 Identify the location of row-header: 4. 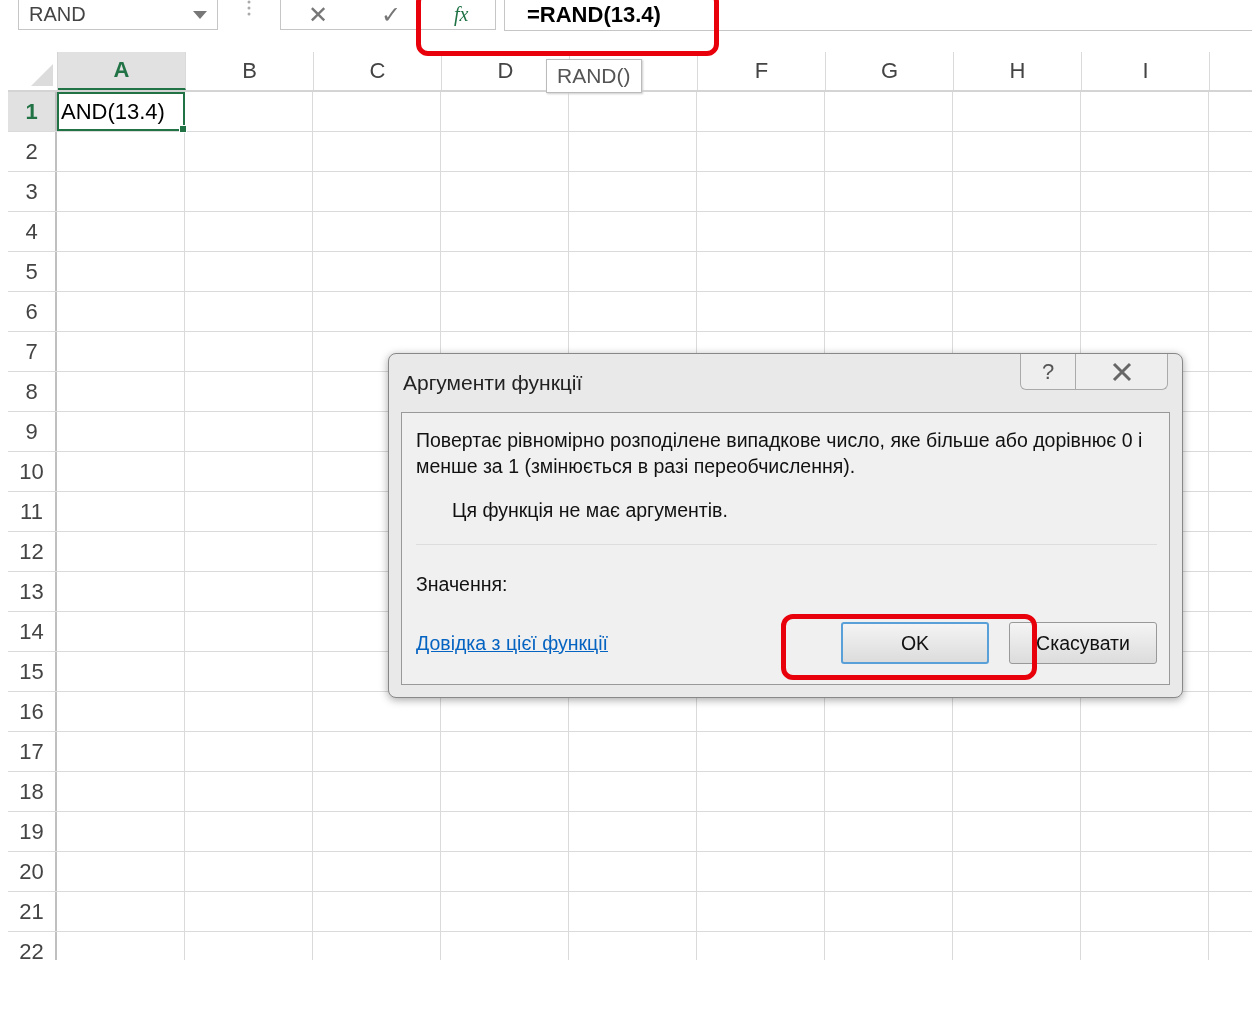
(32, 231).